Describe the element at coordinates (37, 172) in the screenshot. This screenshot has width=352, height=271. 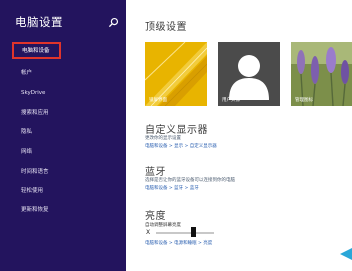
I see `sidebar-item-time-and-language: 时间和语言` at that location.